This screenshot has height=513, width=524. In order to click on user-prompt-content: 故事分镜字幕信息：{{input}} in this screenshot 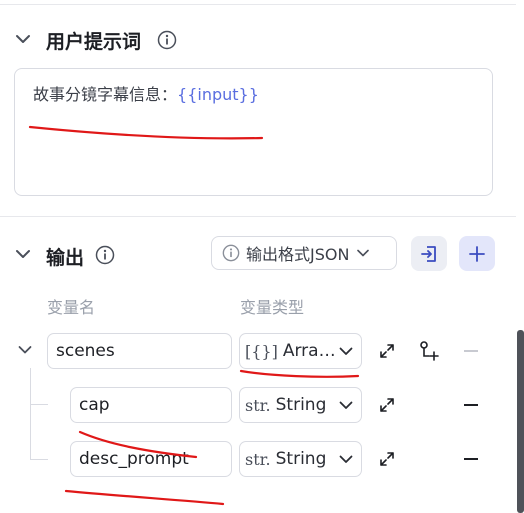, I will do `click(146, 93)`.